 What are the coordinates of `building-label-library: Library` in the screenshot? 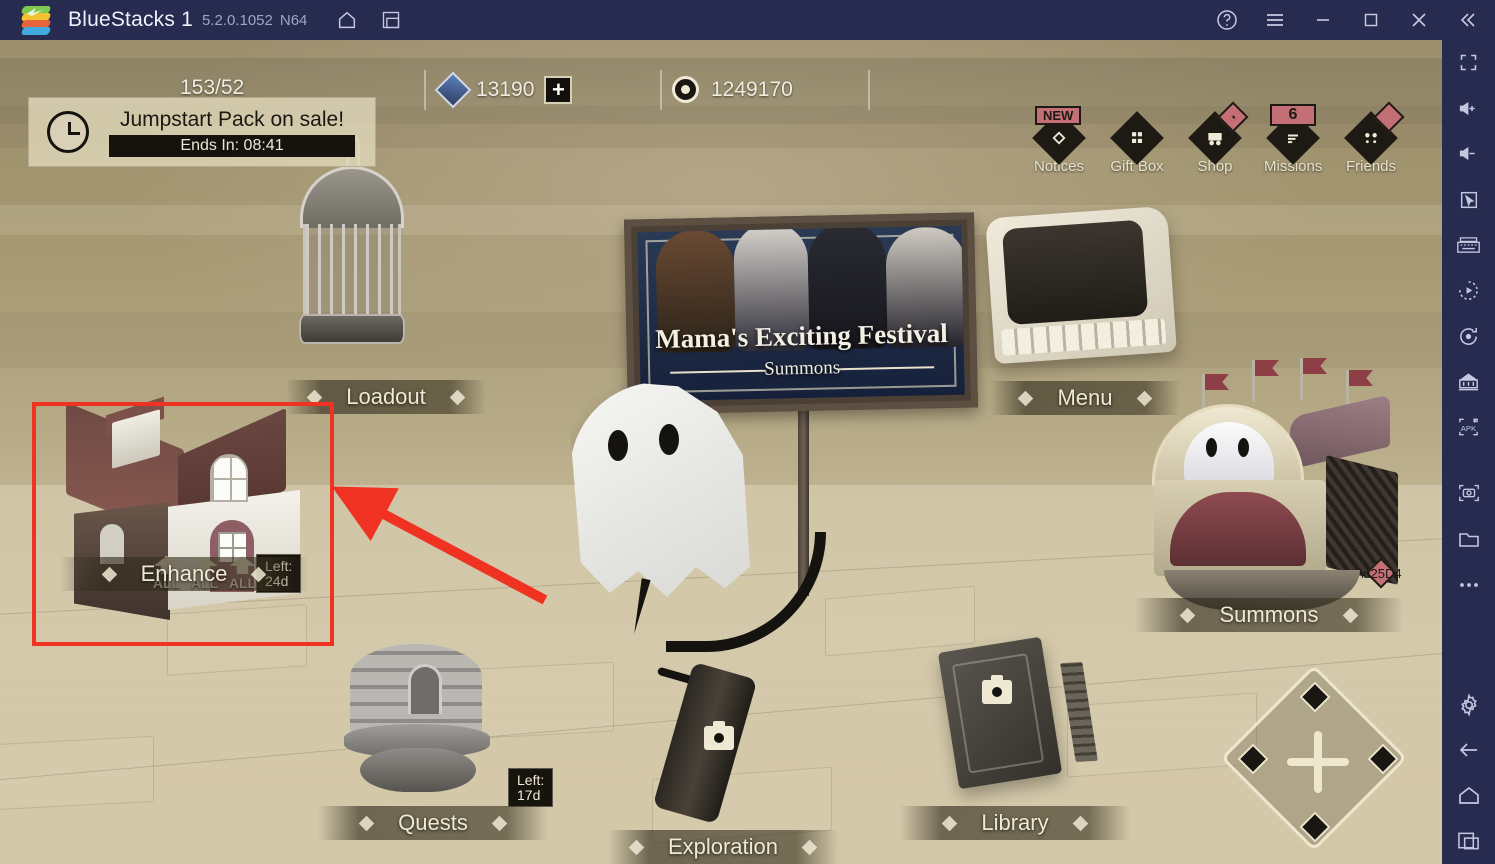 It's located at (1015, 823).